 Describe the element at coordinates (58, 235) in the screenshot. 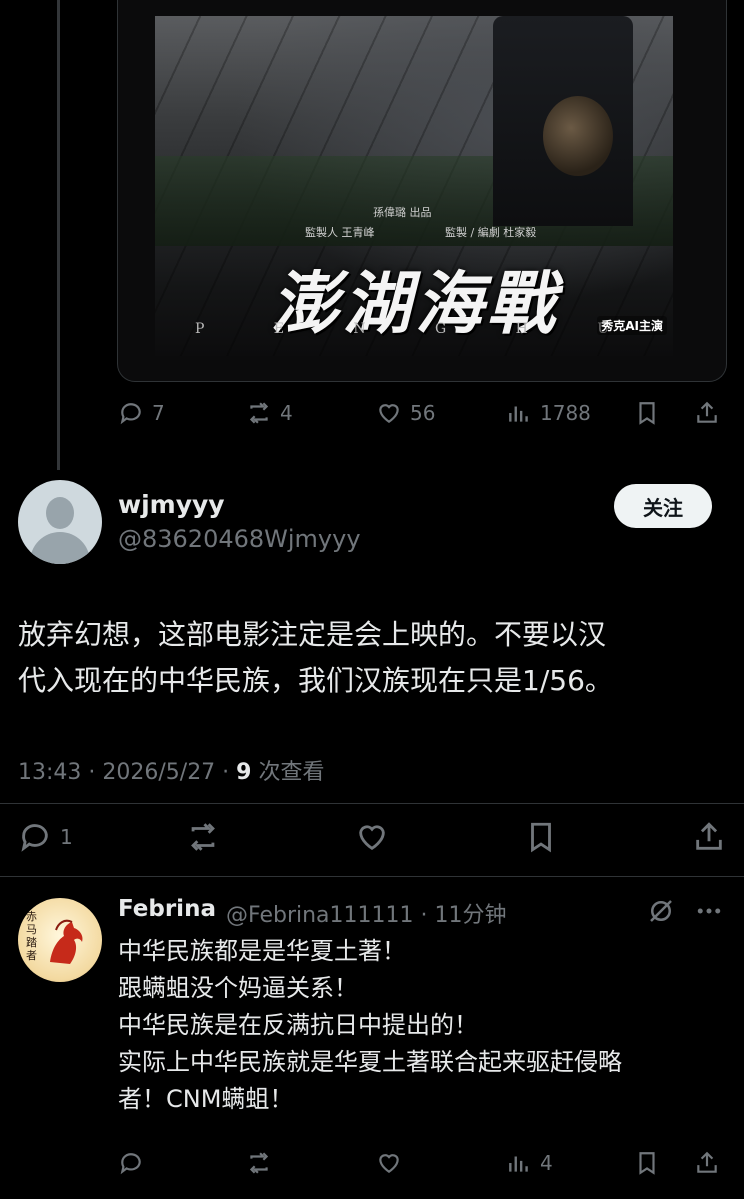

I see `thread-connector-line` at that location.